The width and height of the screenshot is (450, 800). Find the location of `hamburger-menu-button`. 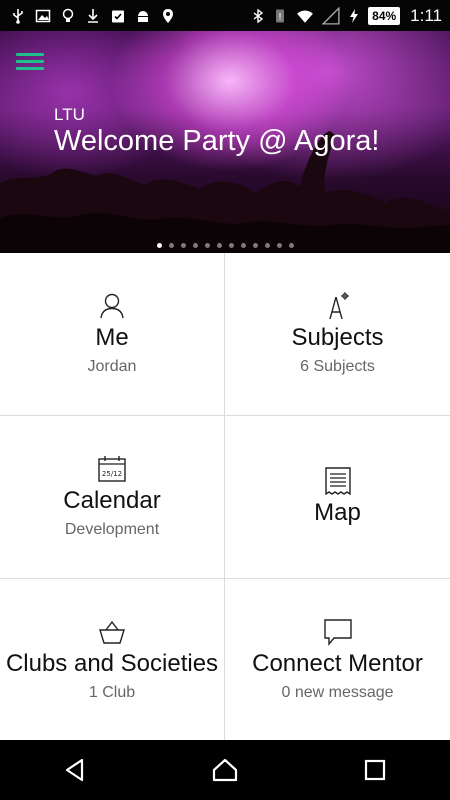

hamburger-menu-button is located at coordinates (30, 63).